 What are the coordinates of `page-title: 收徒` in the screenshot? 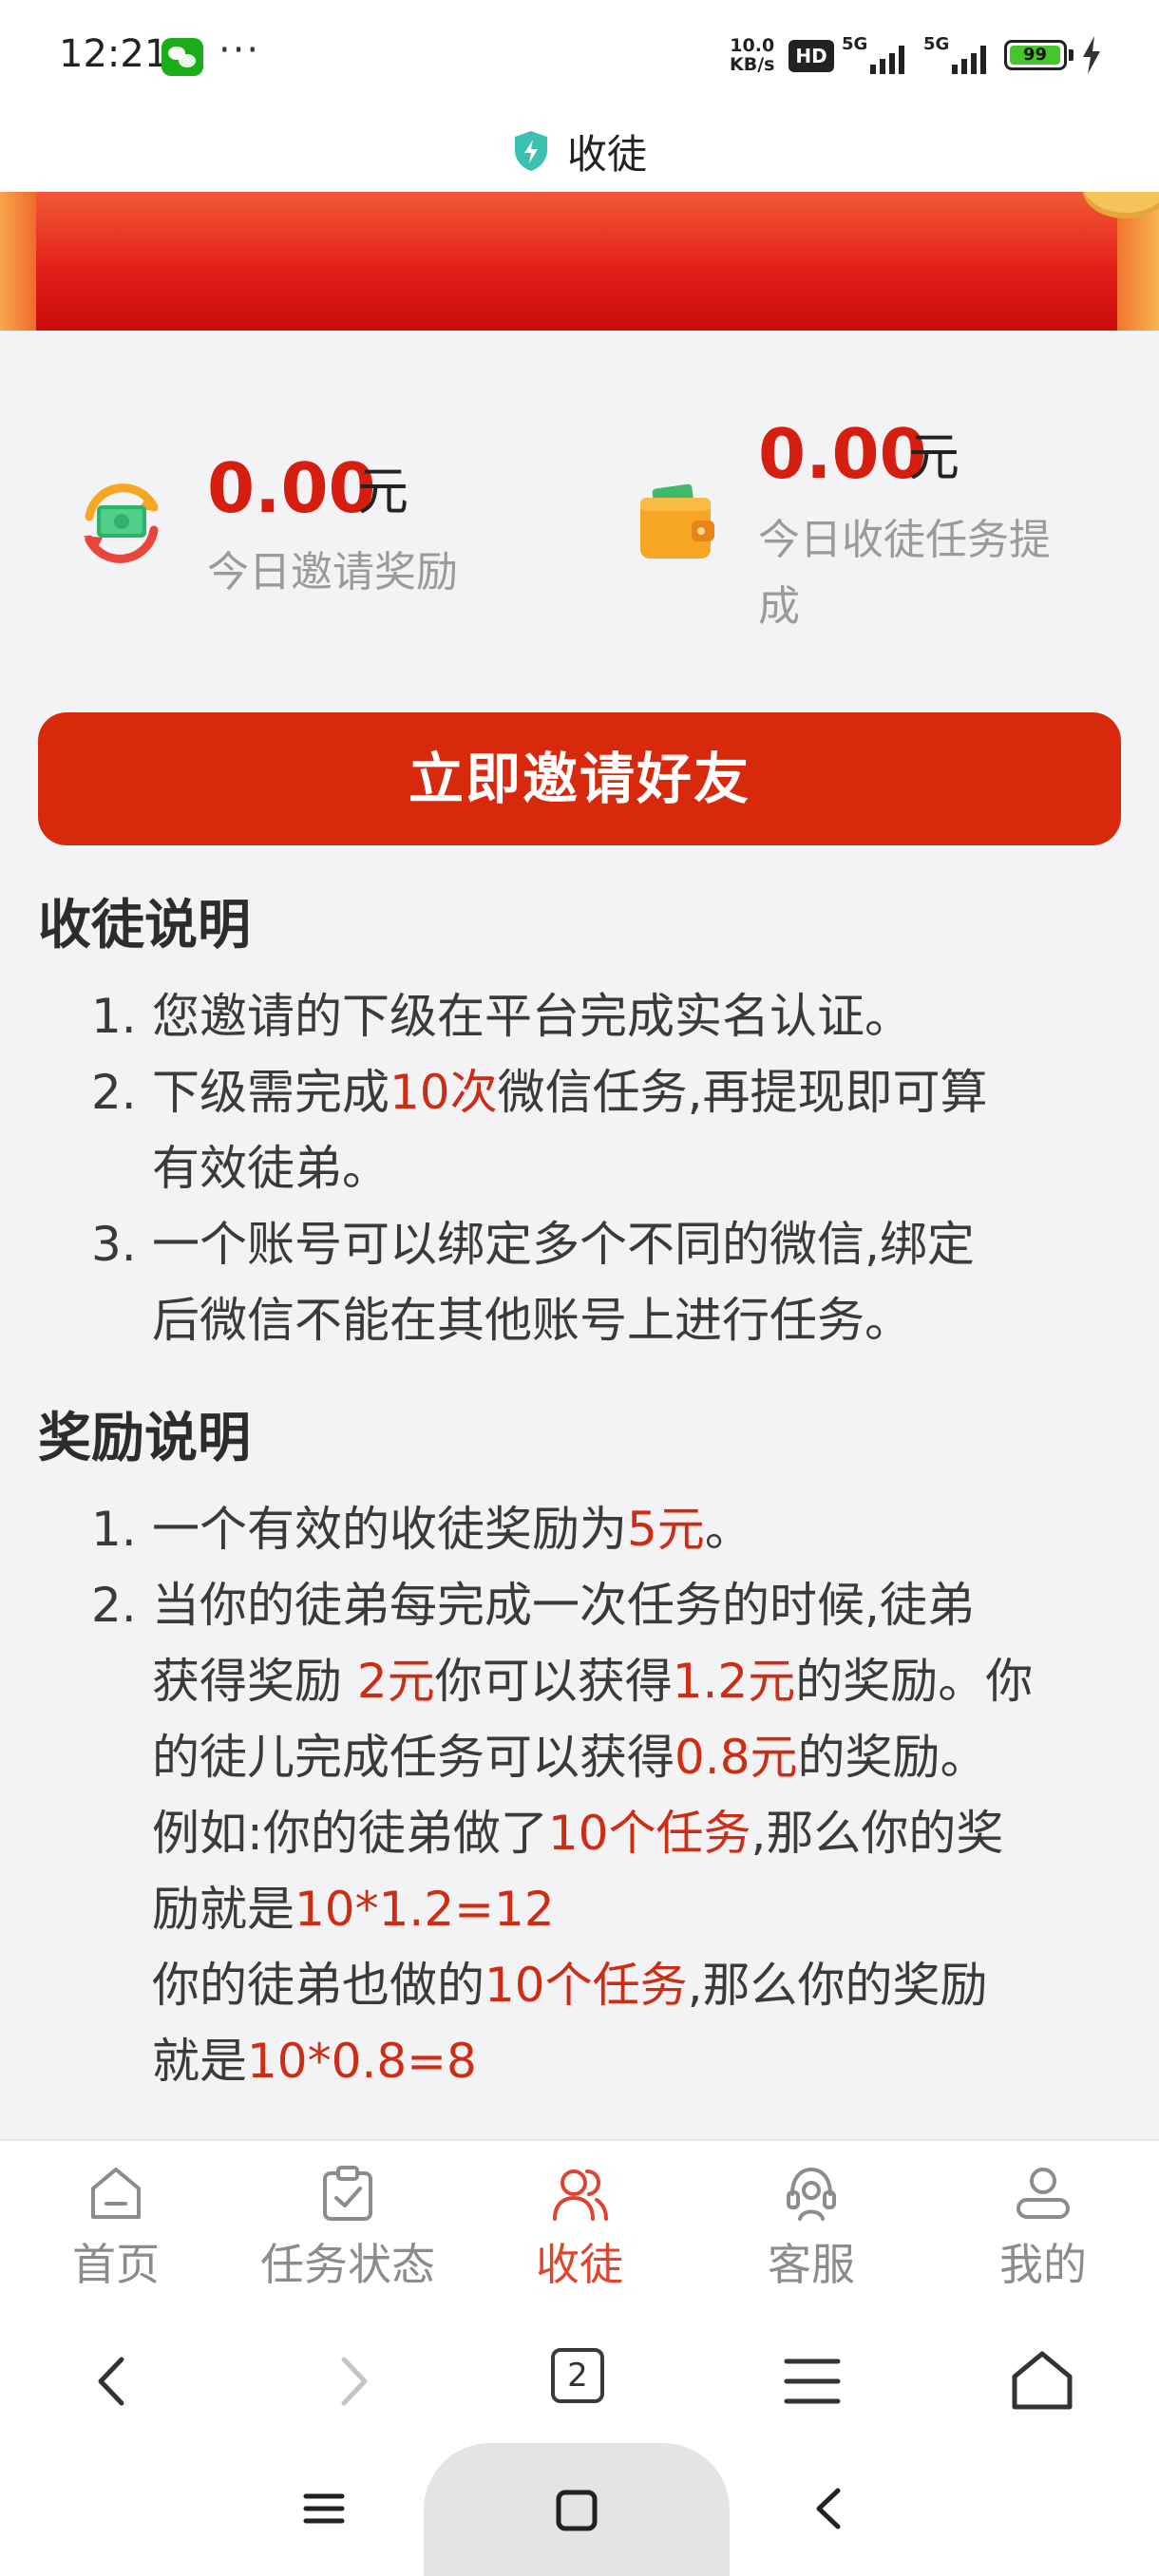 It's located at (606, 154).